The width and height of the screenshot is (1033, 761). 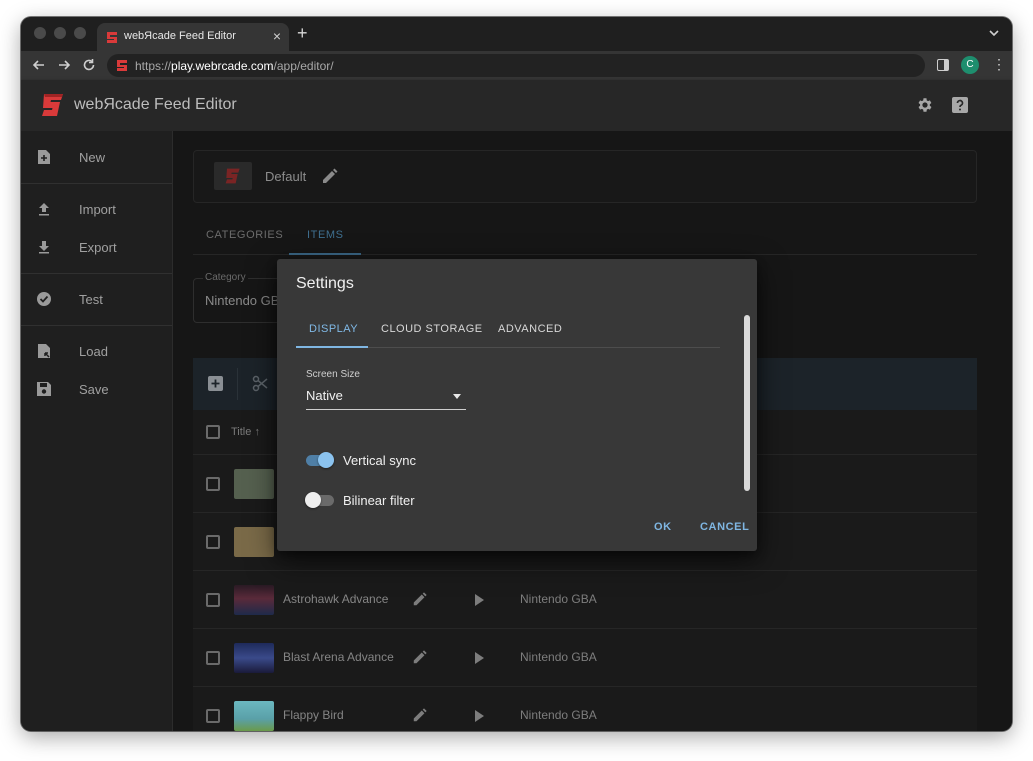 I want to click on drawer-item-label: Export, so click(x=98, y=247).